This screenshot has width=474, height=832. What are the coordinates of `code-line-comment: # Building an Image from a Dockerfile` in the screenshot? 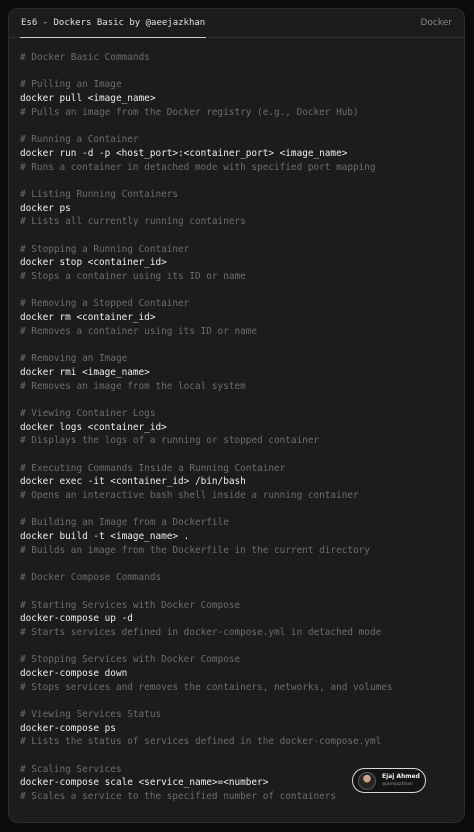 It's located at (124, 523).